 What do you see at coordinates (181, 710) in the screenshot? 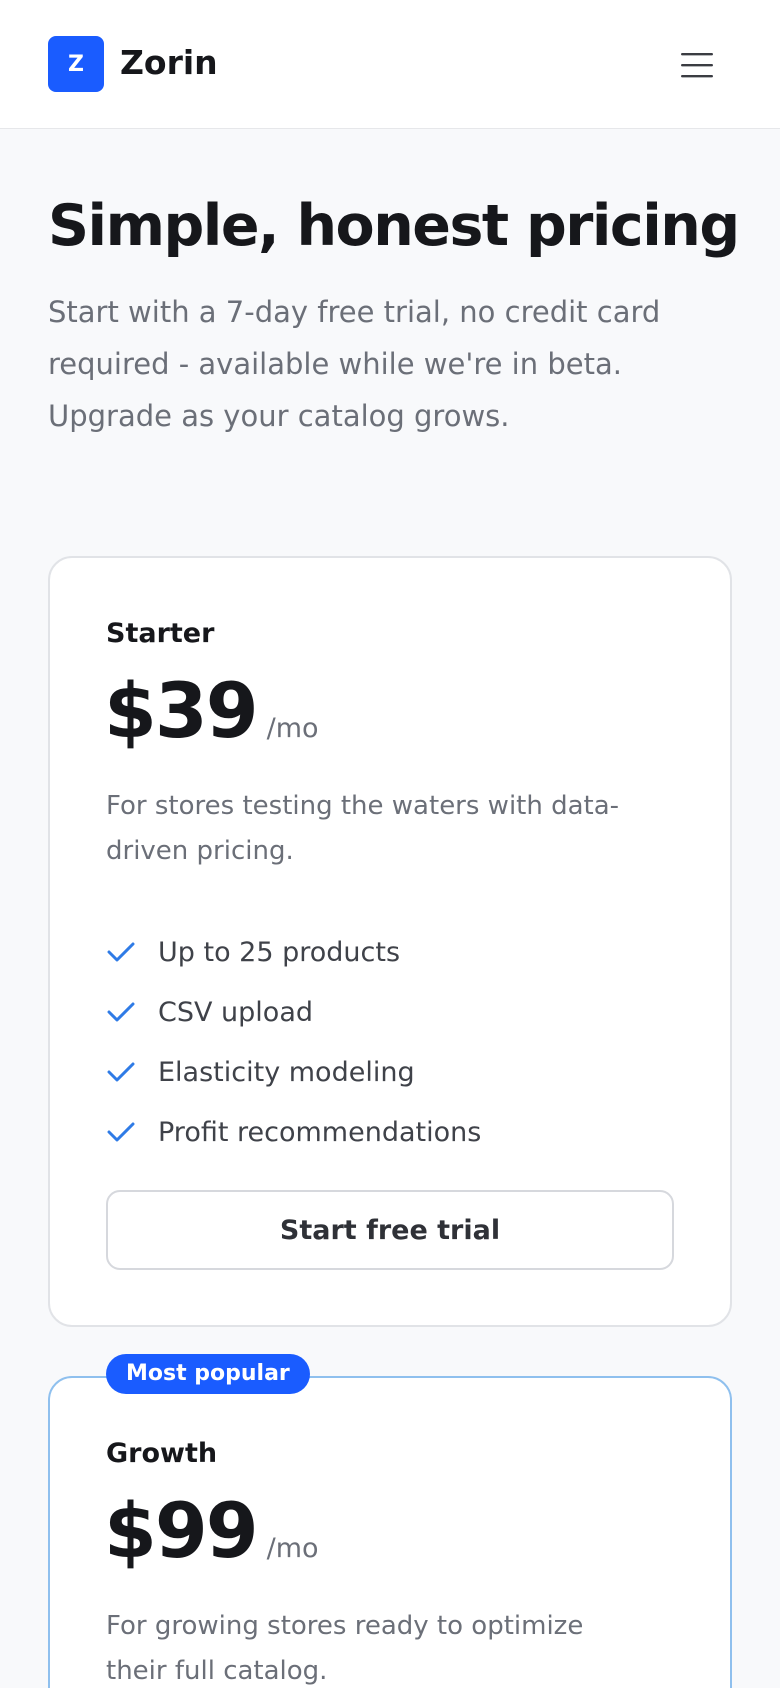
I see `price-amount: $39` at bounding box center [181, 710].